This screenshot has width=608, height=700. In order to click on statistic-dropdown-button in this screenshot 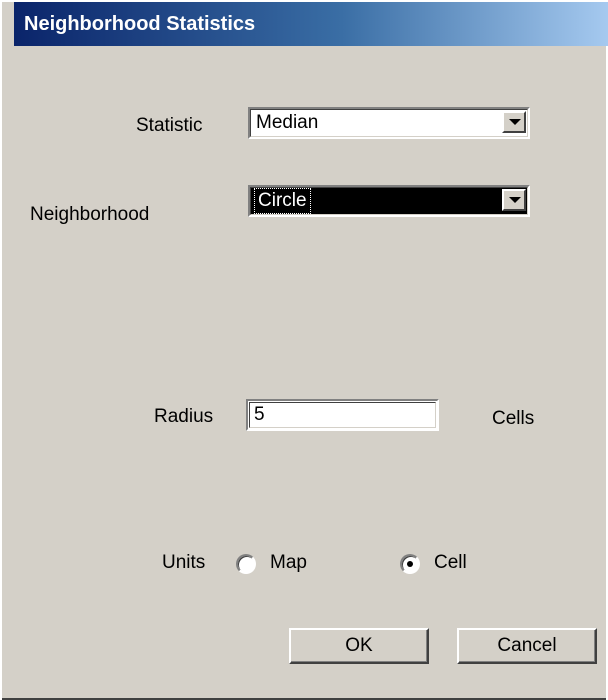, I will do `click(514, 122)`.